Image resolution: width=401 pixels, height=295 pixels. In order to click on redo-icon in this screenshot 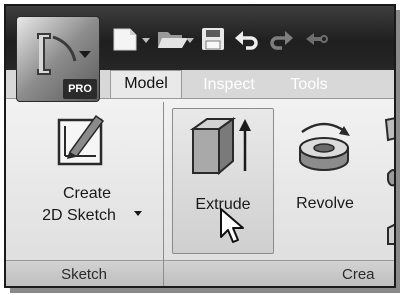, I will do `click(281, 40)`.